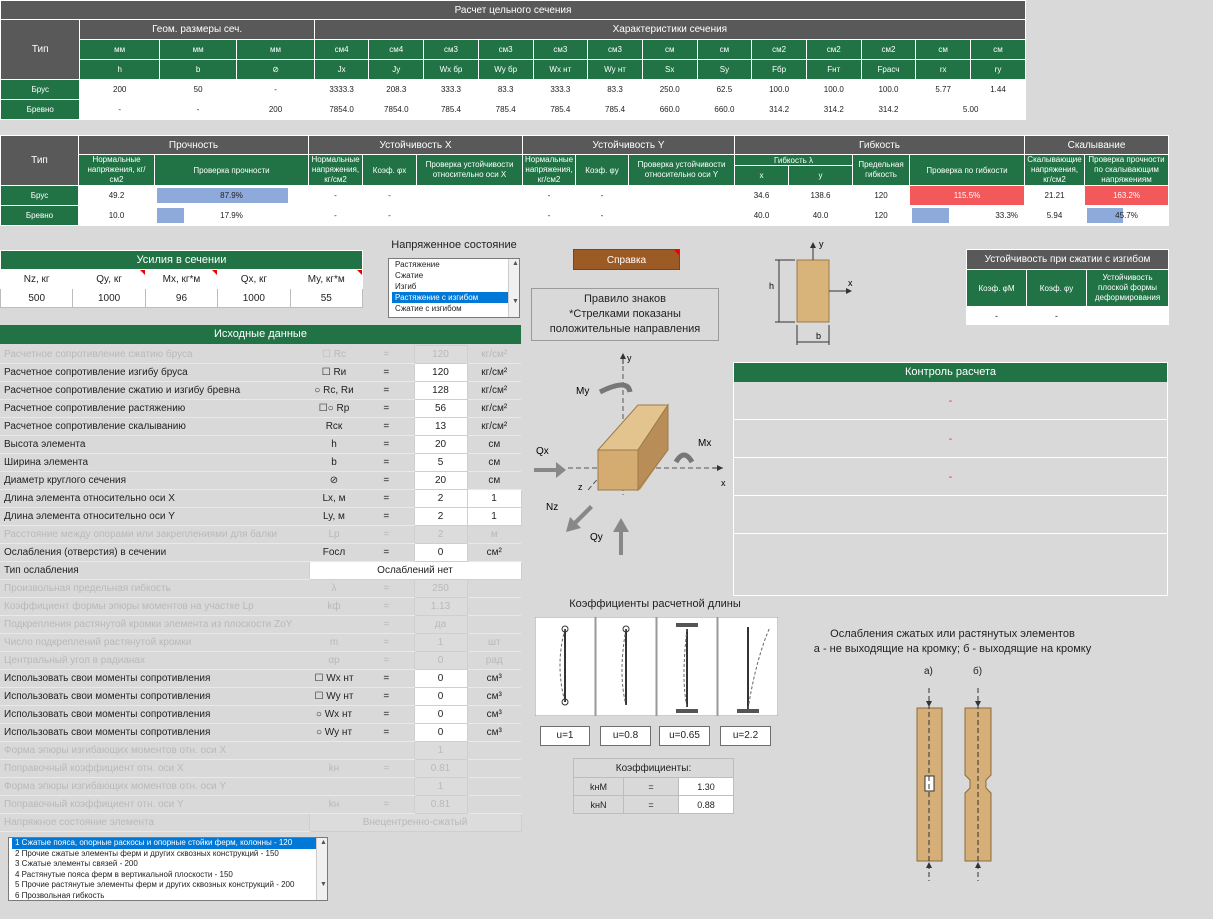  Describe the element at coordinates (950, 515) in the screenshot. I see `control-line-empty` at that location.